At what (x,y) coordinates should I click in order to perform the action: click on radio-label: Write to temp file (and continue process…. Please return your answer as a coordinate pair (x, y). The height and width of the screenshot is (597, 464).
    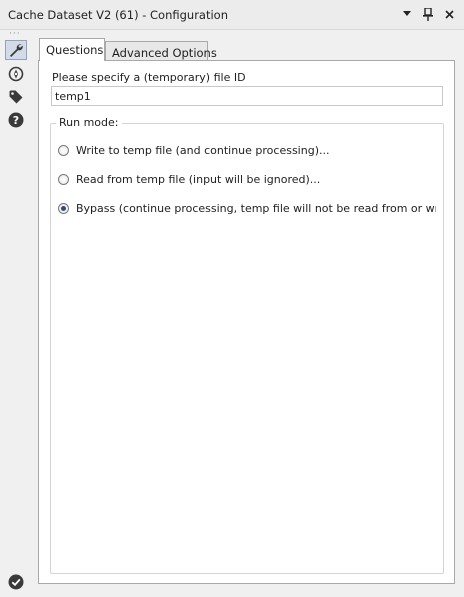
    Looking at the image, I should click on (203, 150).